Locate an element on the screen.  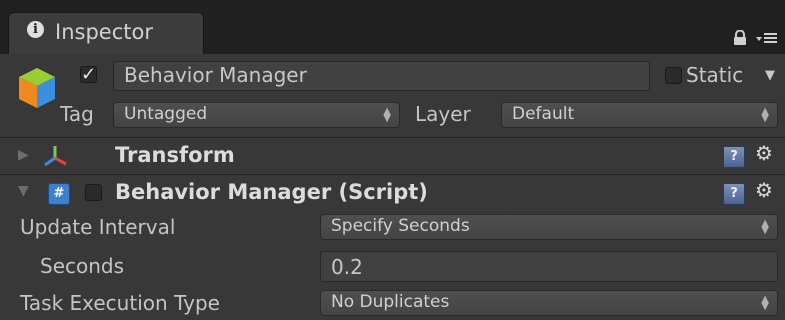
update-interval-dropdown: Specify Seconds ▲ ▼ is located at coordinates (549, 227).